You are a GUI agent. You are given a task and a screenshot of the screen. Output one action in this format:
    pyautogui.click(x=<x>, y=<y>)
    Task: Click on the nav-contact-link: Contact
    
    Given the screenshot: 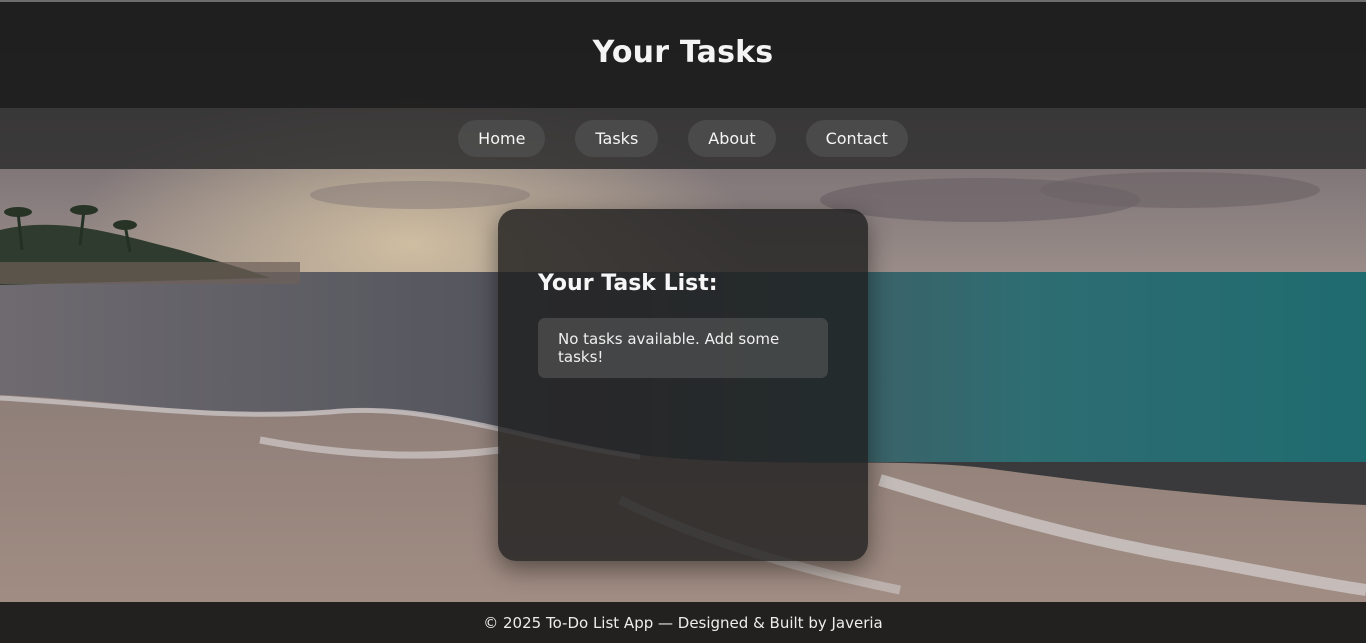 What is the action you would take?
    pyautogui.click(x=856, y=138)
    